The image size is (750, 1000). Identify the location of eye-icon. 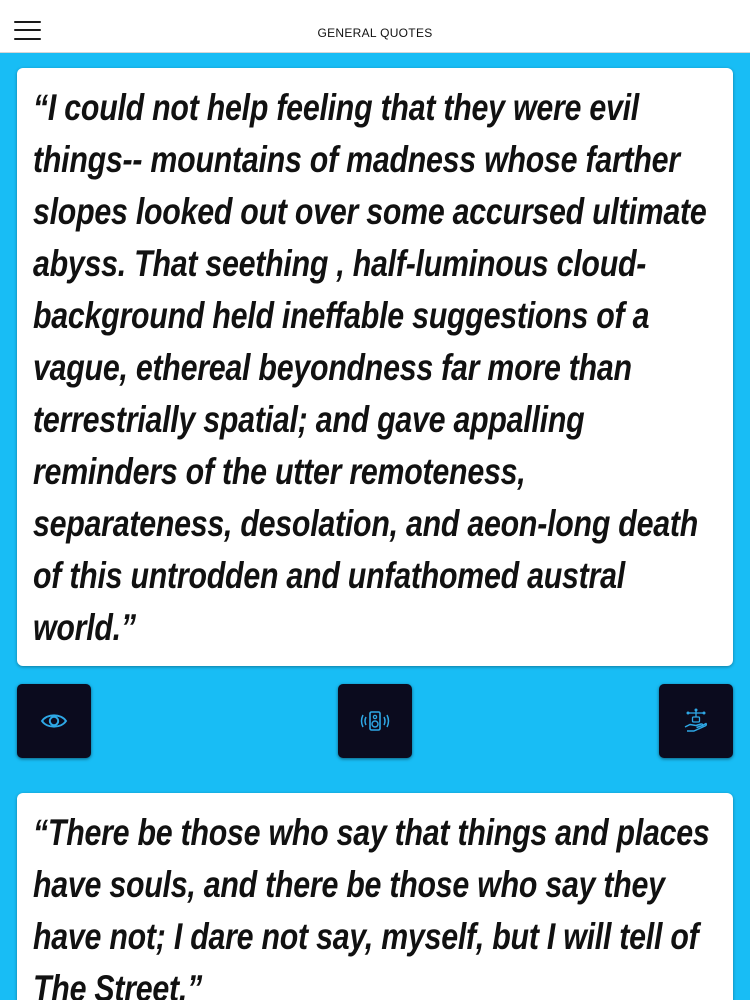
(54, 721).